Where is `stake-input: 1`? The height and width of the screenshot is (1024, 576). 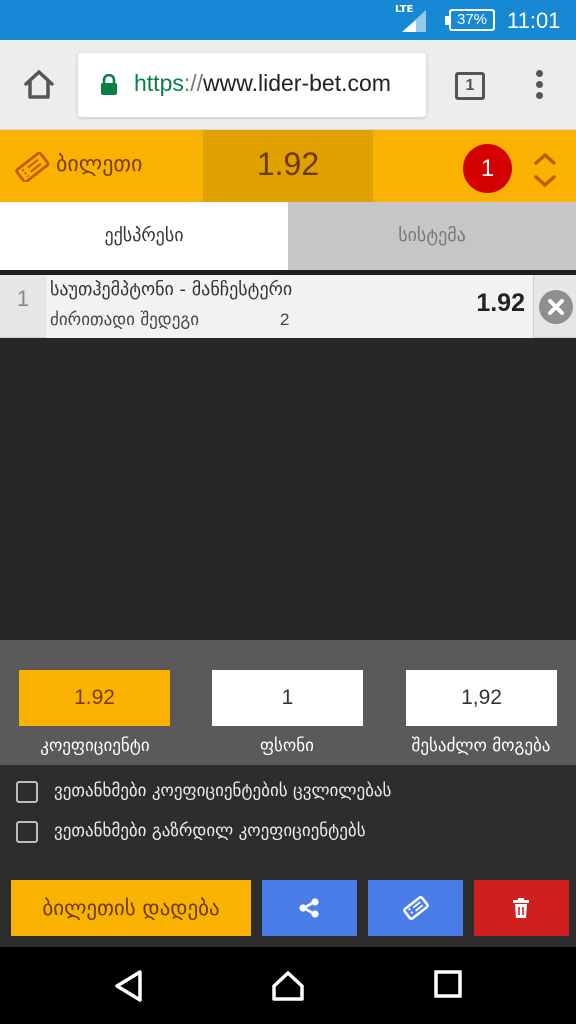 stake-input: 1 is located at coordinates (287, 698).